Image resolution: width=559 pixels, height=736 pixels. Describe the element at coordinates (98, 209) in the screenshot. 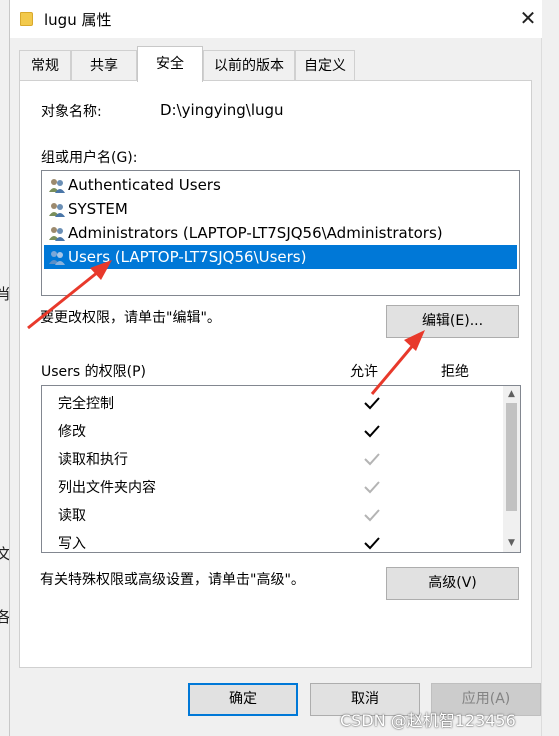

I see `user-name: SYSTEM` at that location.